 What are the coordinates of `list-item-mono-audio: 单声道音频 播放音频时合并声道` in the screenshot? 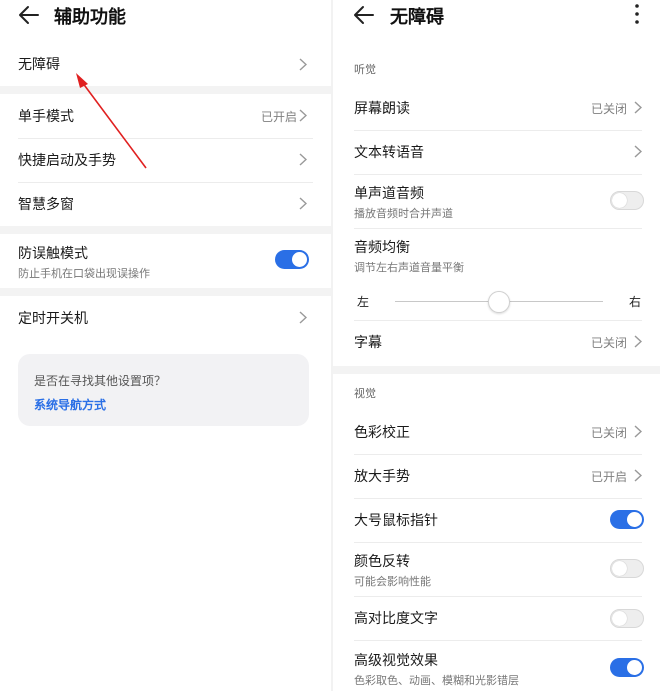 It's located at (496, 201).